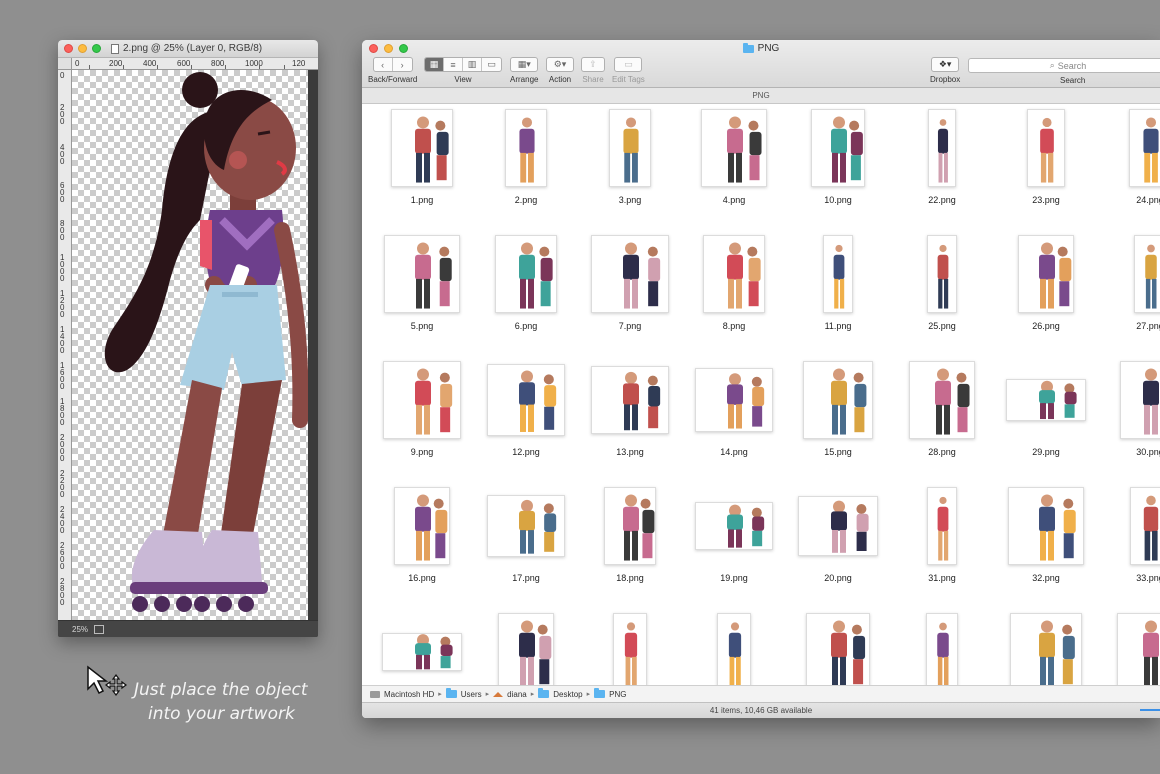 This screenshot has width=1160, height=774. I want to click on file-item: 2.png, so click(526, 160).